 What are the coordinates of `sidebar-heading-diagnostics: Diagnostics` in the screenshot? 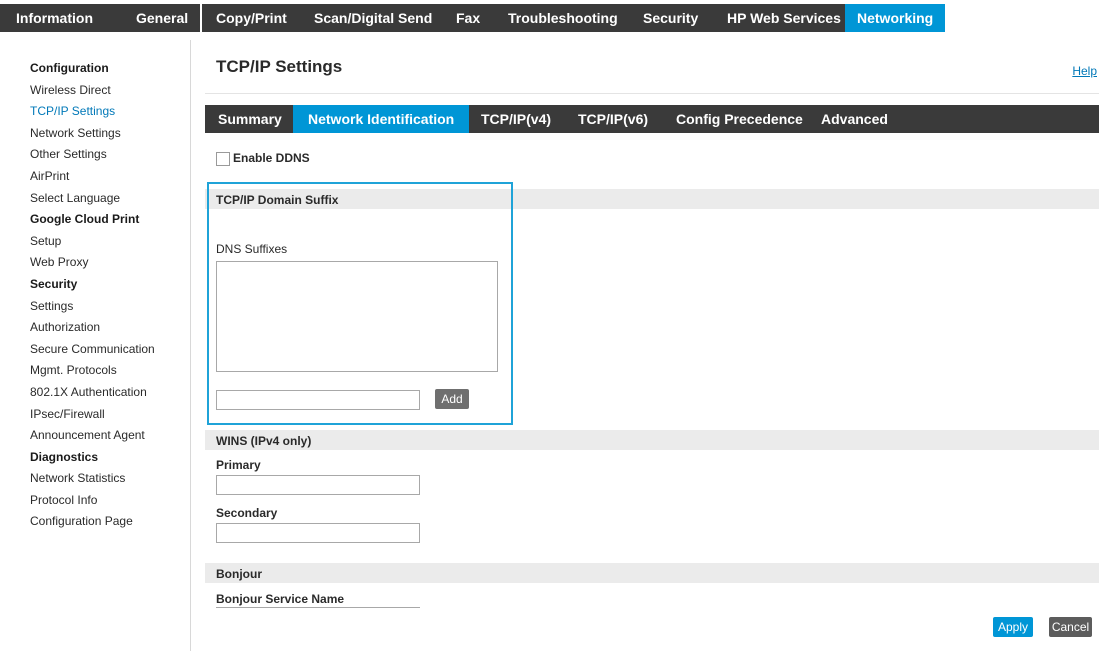 It's located at (64, 456).